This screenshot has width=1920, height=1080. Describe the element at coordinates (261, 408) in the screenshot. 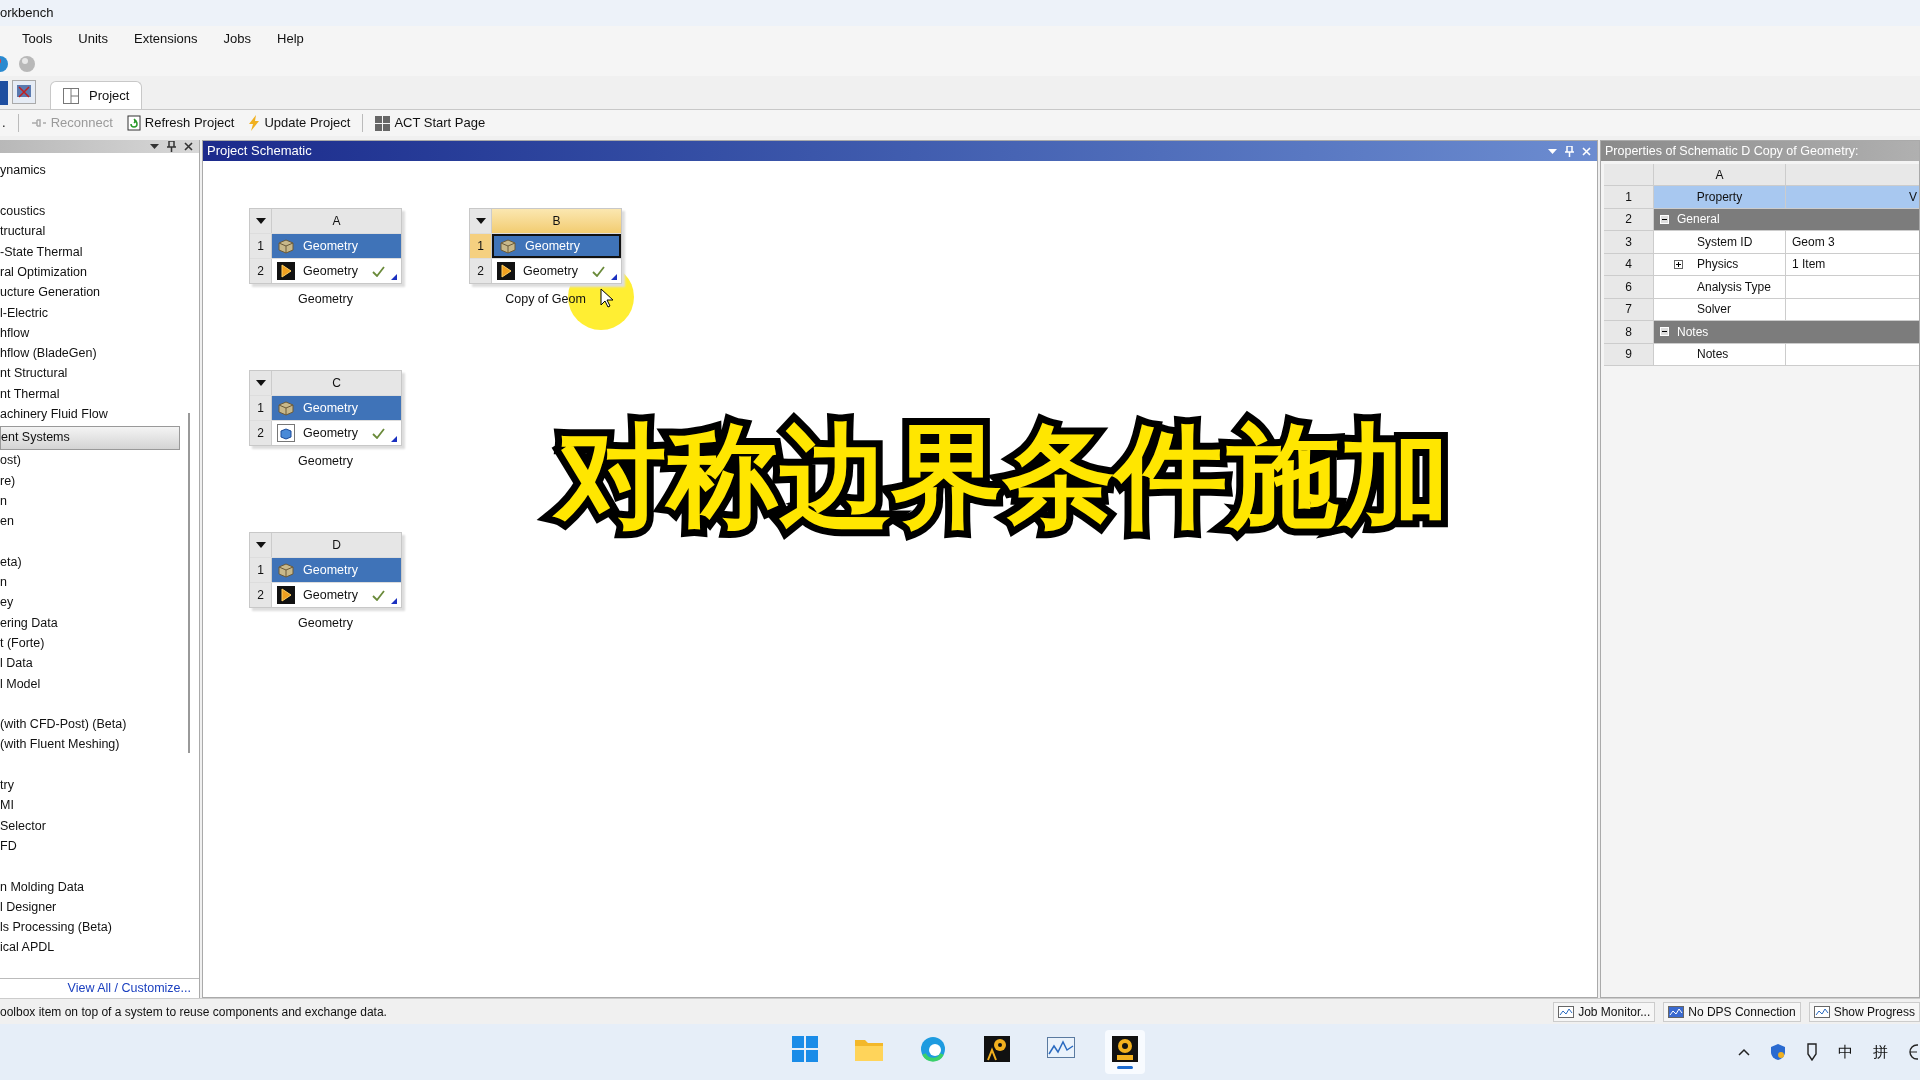

I see `row-number: 1` at that location.